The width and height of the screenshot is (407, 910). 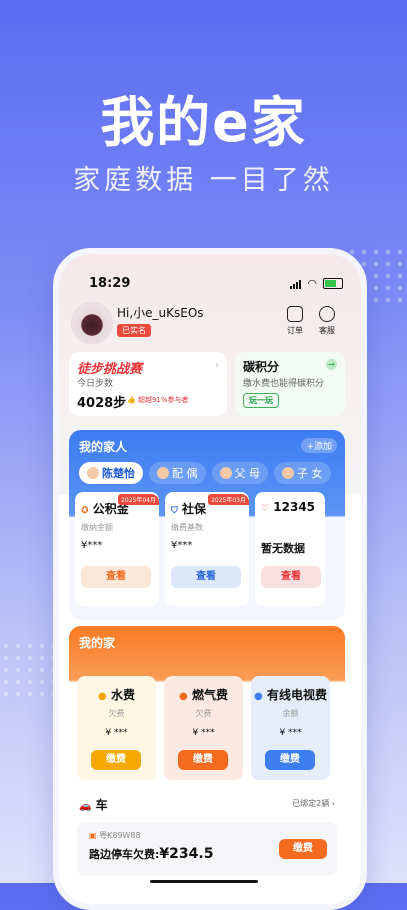 I want to click on social-security-icon: ⛉, so click(x=174, y=511).